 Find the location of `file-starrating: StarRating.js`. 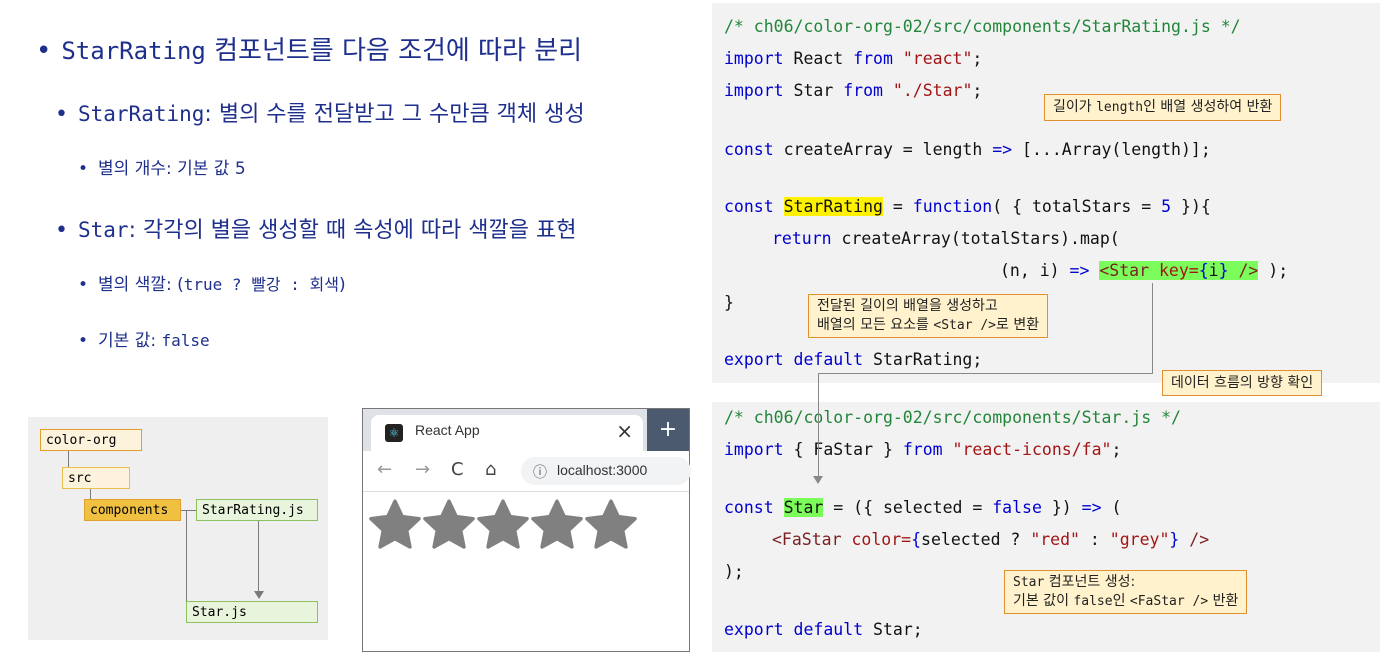

file-starrating: StarRating.js is located at coordinates (257, 510).